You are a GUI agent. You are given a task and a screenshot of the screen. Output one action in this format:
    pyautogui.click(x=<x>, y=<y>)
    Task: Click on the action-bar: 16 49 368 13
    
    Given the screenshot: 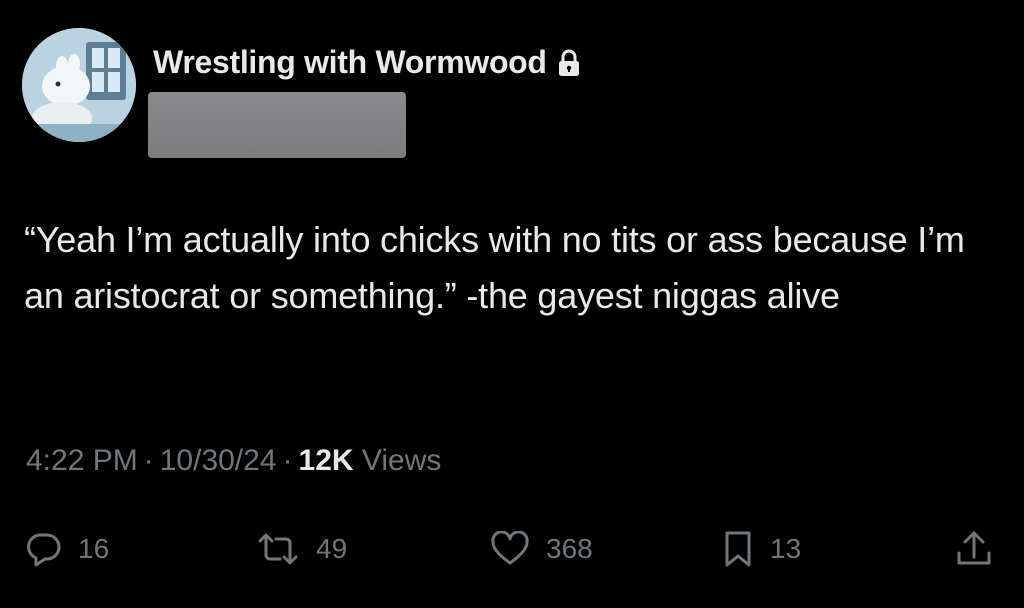 What is the action you would take?
    pyautogui.click(x=512, y=549)
    